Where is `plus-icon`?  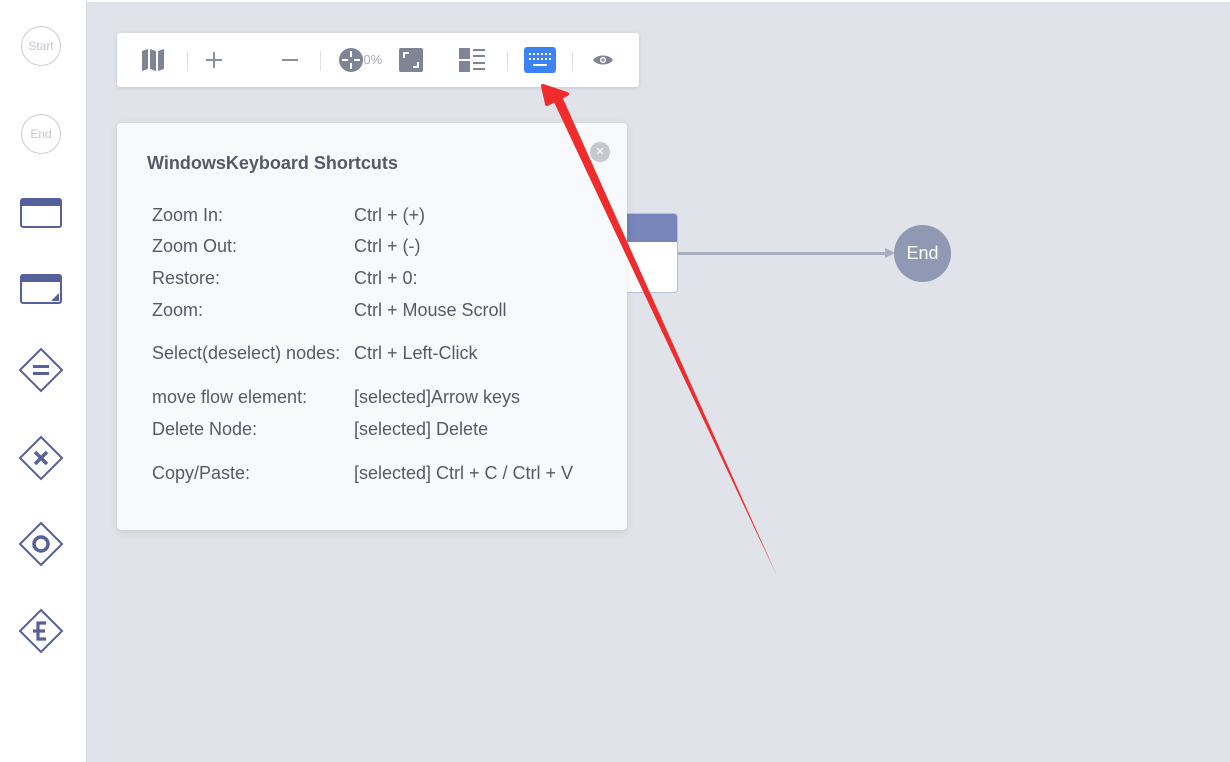 plus-icon is located at coordinates (214, 60).